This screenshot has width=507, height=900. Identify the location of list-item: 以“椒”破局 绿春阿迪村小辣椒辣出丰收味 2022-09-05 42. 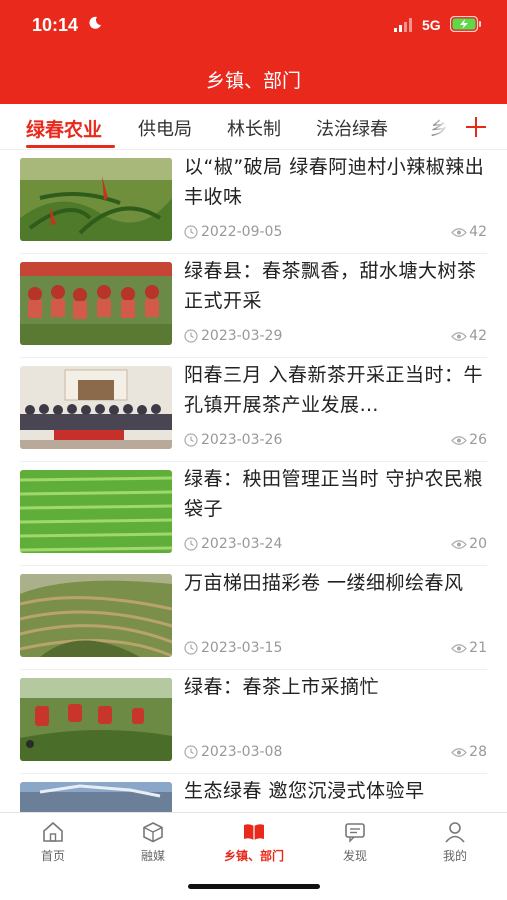
(253, 202).